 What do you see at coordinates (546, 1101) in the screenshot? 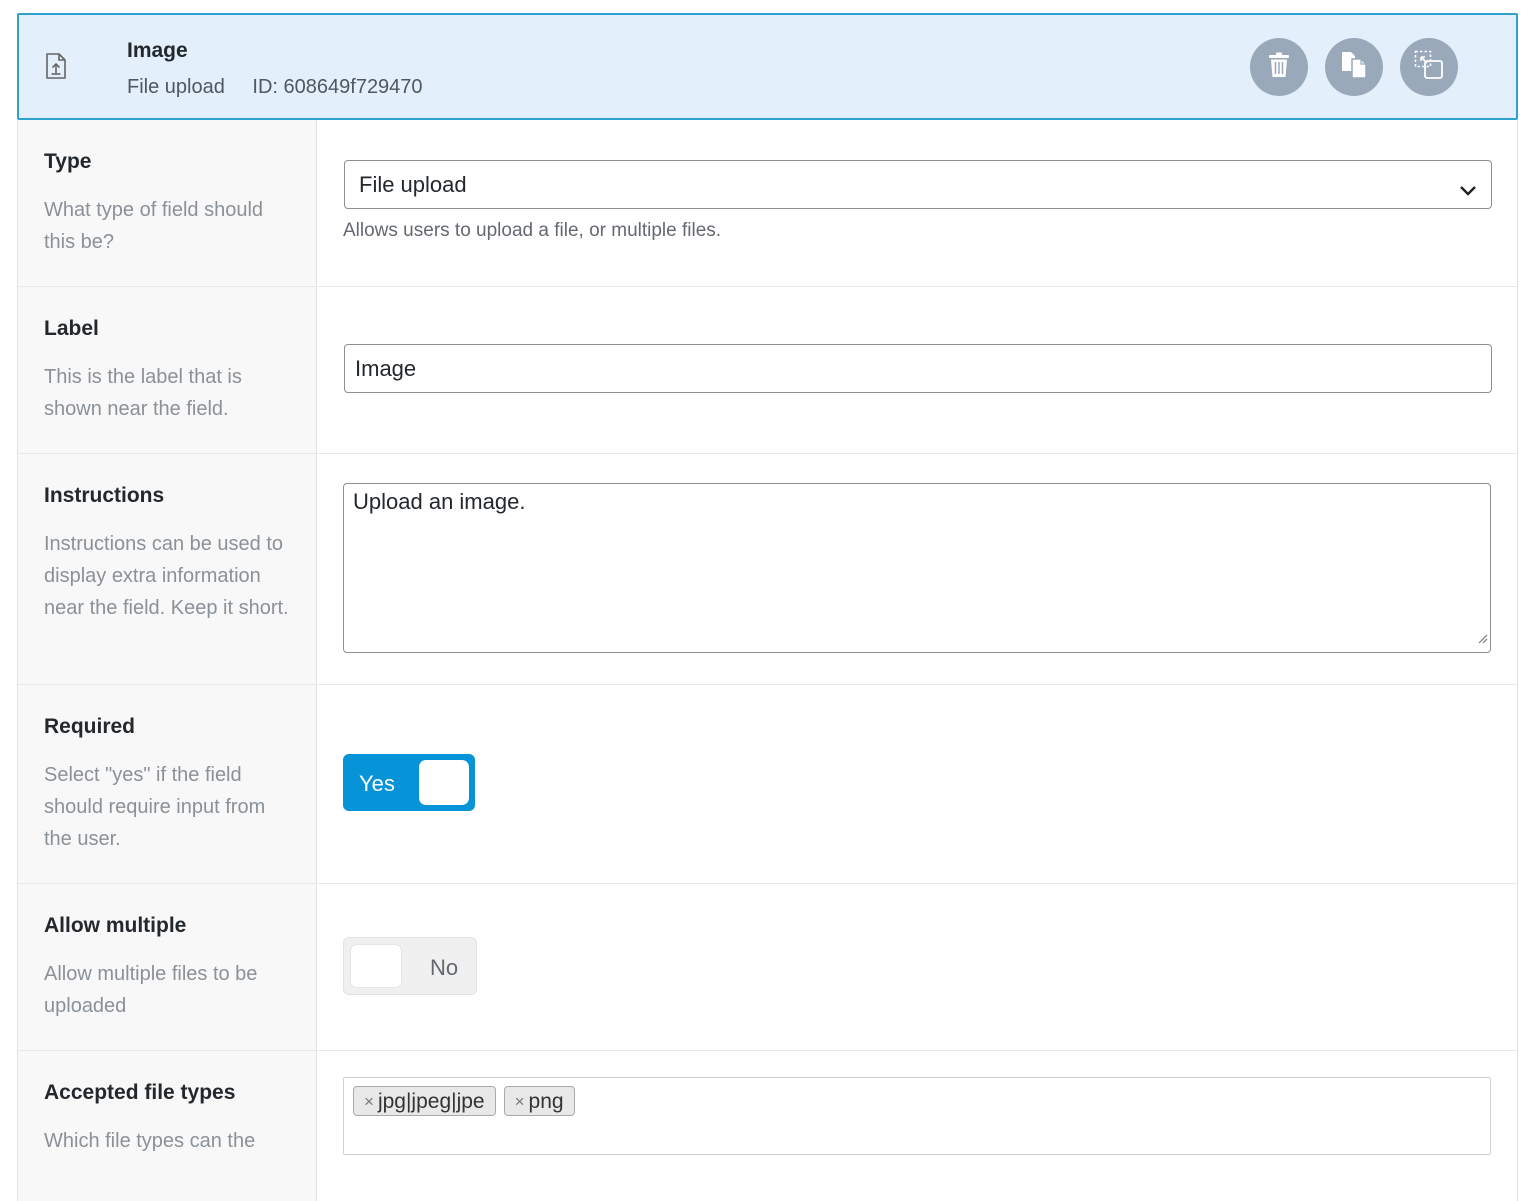
I see `tag-label: png` at bounding box center [546, 1101].